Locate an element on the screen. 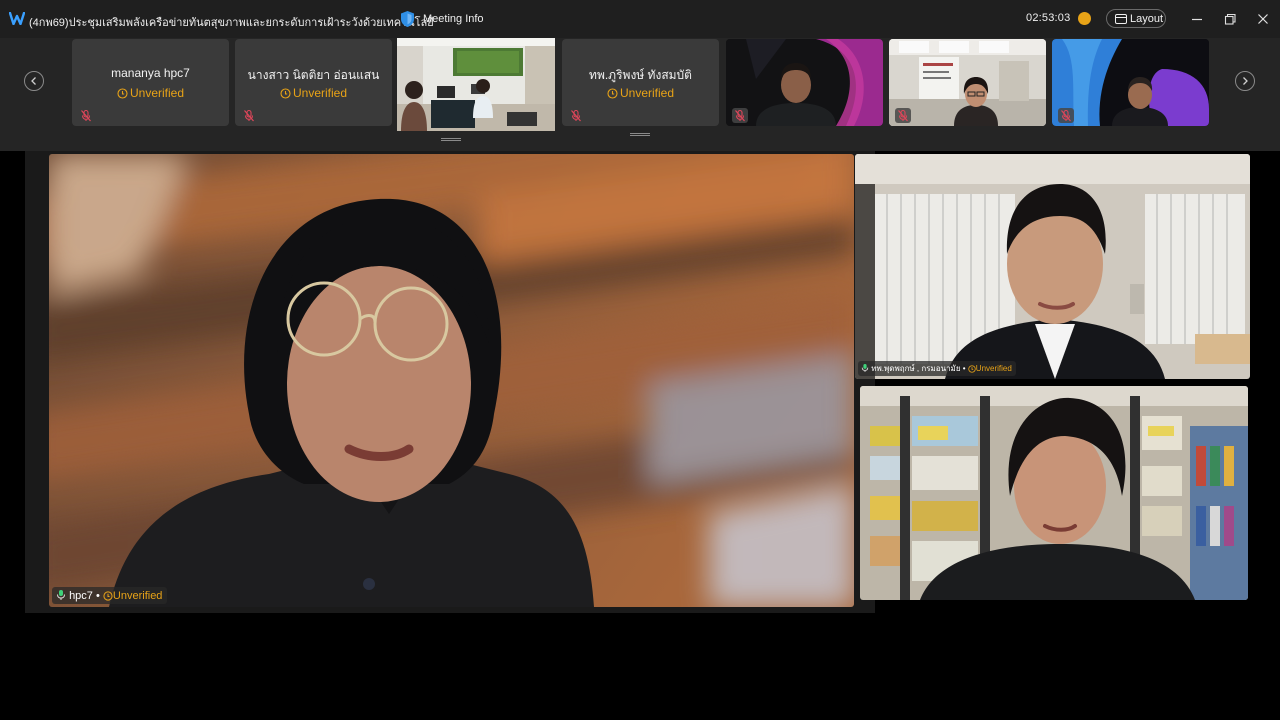 This screenshot has width=1280, height=720. side-video-tile: ทพ.พุดพฤกษ์ , กรมอนามัย • Unverified is located at coordinates (1052, 266).